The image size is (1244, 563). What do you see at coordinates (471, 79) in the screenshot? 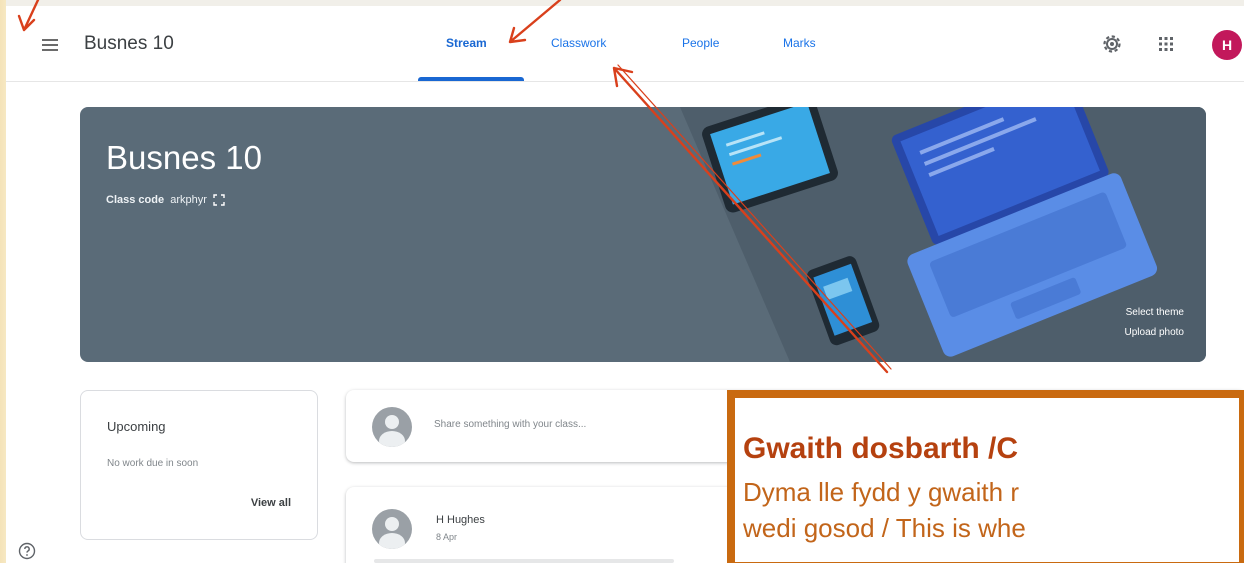
I see `active-tab-indicator` at bounding box center [471, 79].